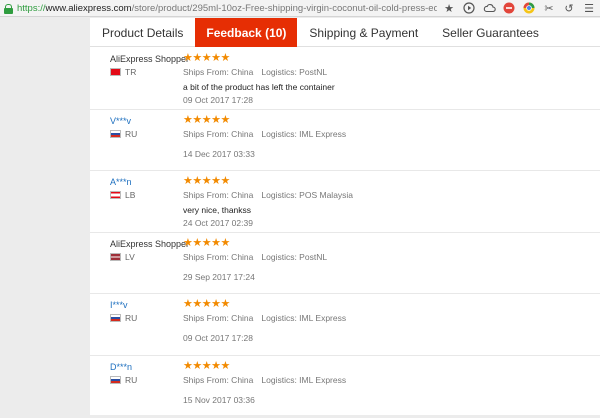 The height and width of the screenshot is (418, 600). Describe the element at coordinates (569, 8) in the screenshot. I see `reload-icon: ↺` at that location.